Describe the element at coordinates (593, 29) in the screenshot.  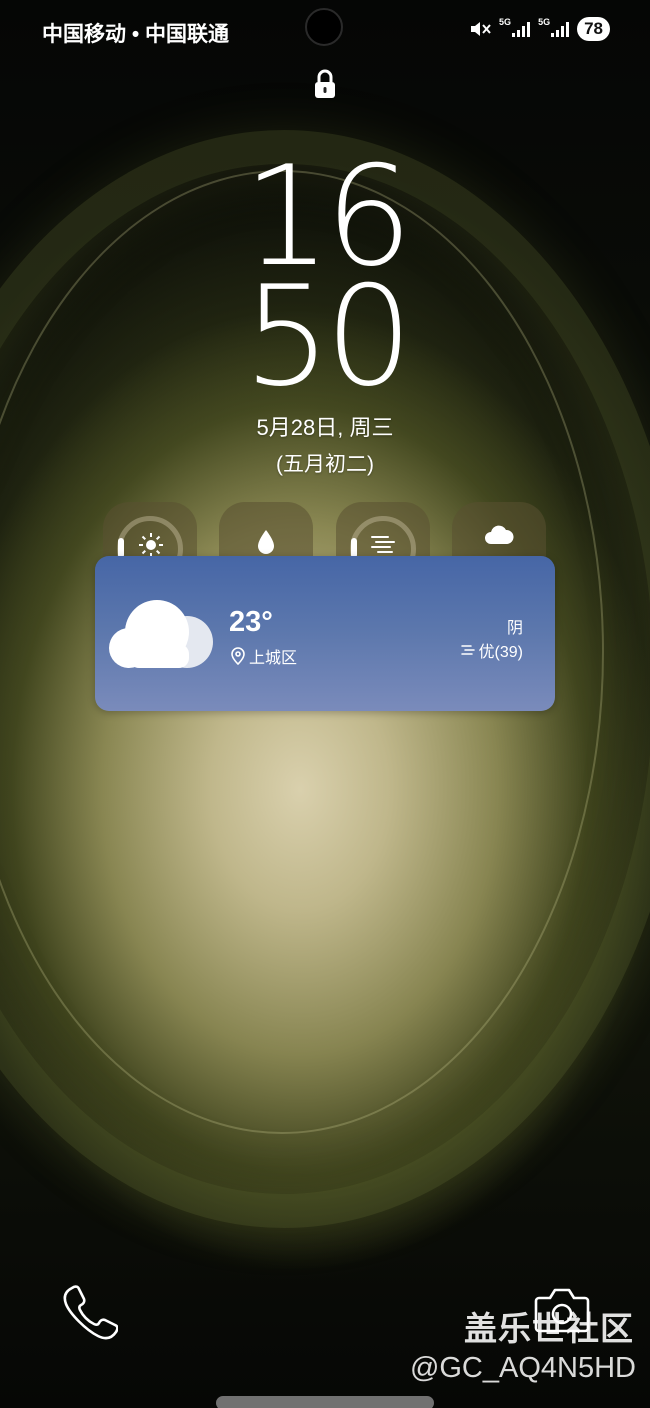
I see `battery-indicator: 78` at that location.